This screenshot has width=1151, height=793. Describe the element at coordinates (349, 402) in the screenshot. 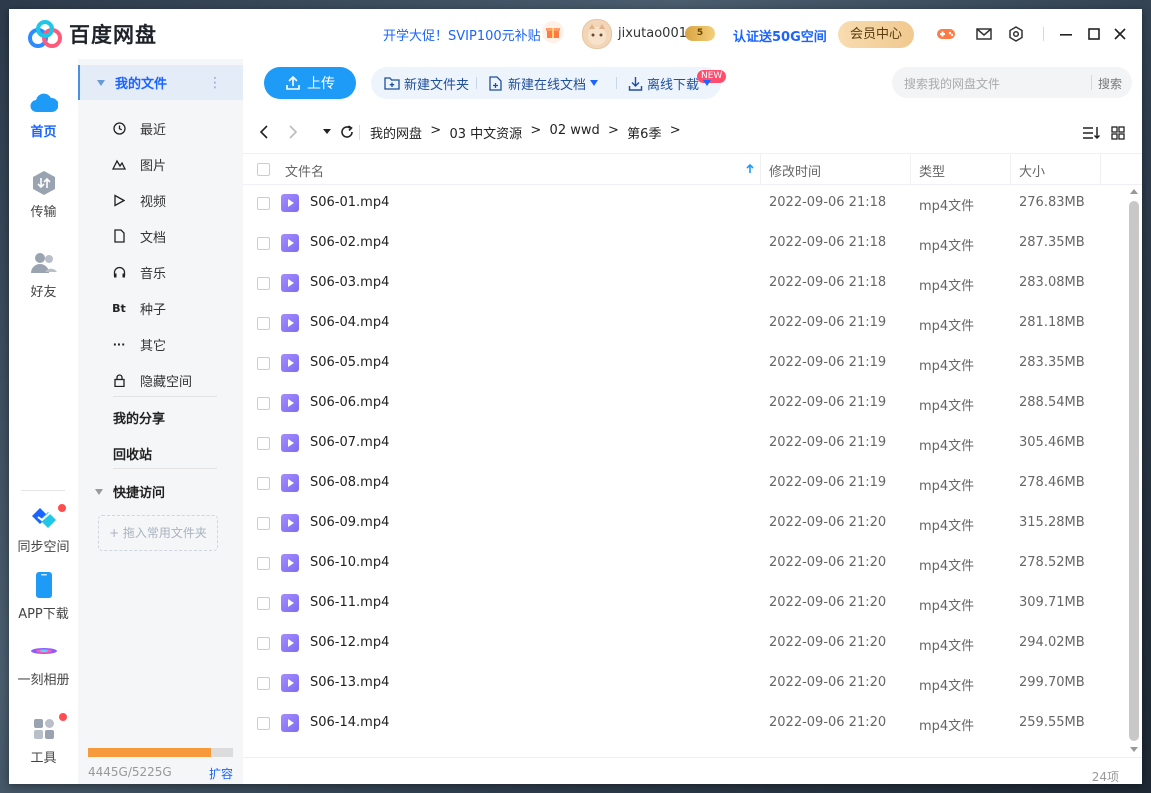

I see `file-name: S06-06.mp4` at that location.